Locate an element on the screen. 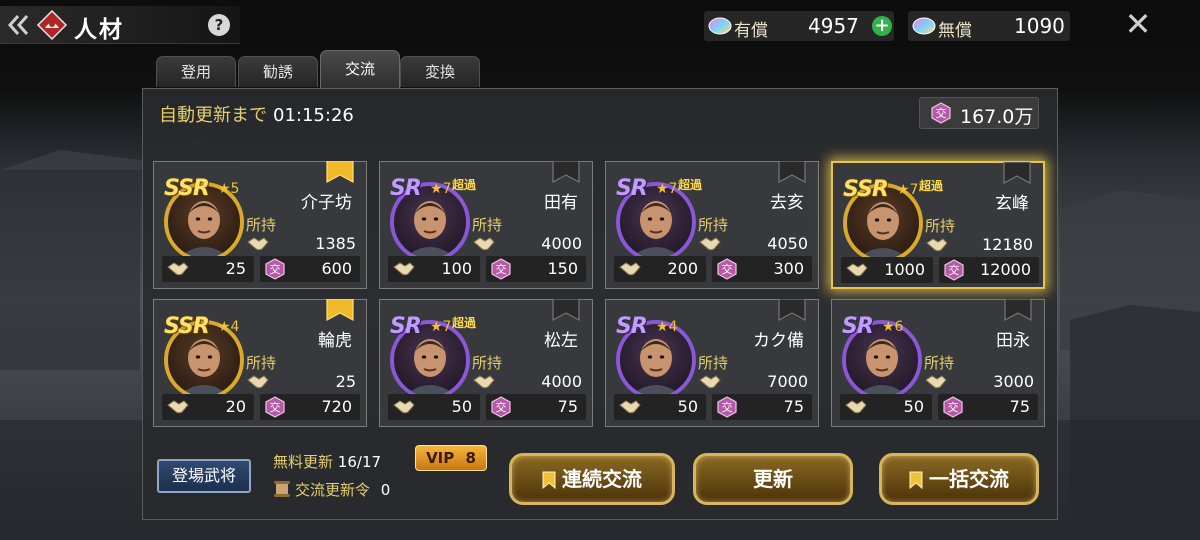 The height and width of the screenshot is (540, 1200). clan-emblem-icon is located at coordinates (52, 25).